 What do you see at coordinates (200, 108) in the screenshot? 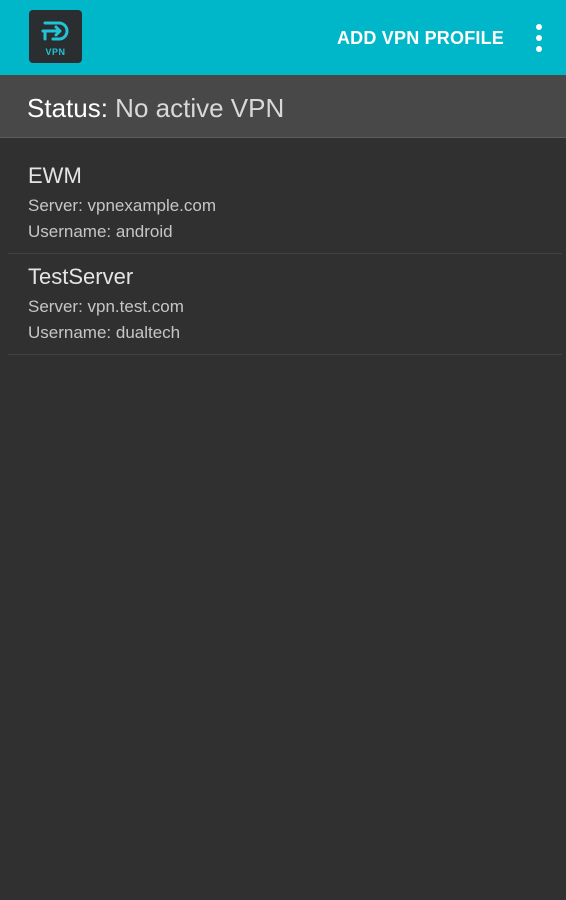
I see `status-value: No active VPN` at bounding box center [200, 108].